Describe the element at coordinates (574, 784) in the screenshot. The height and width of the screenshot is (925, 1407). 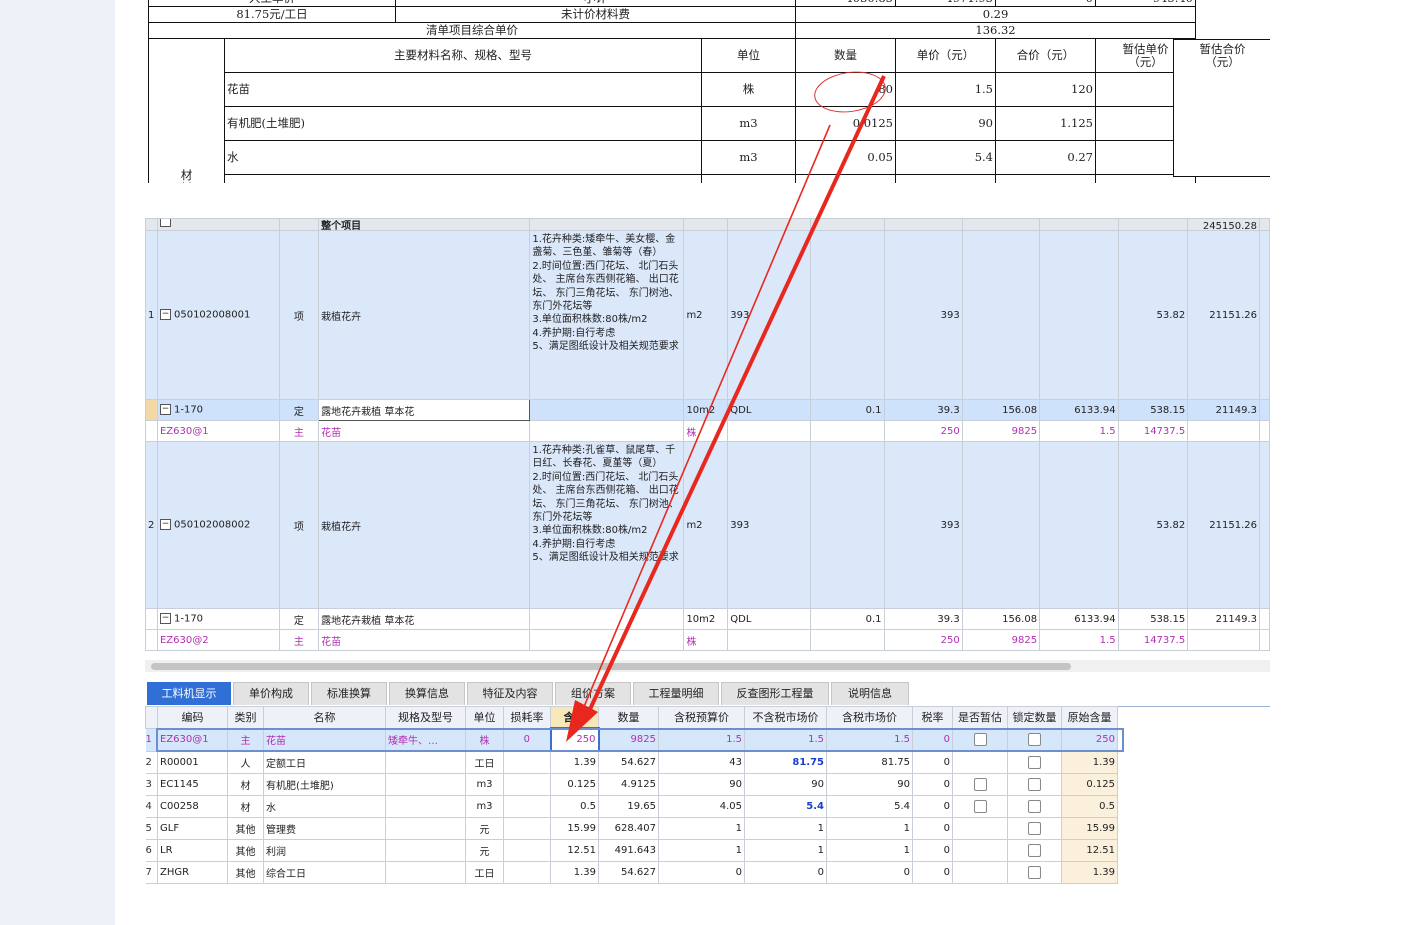
I see `resource-content: 0.125` at that location.